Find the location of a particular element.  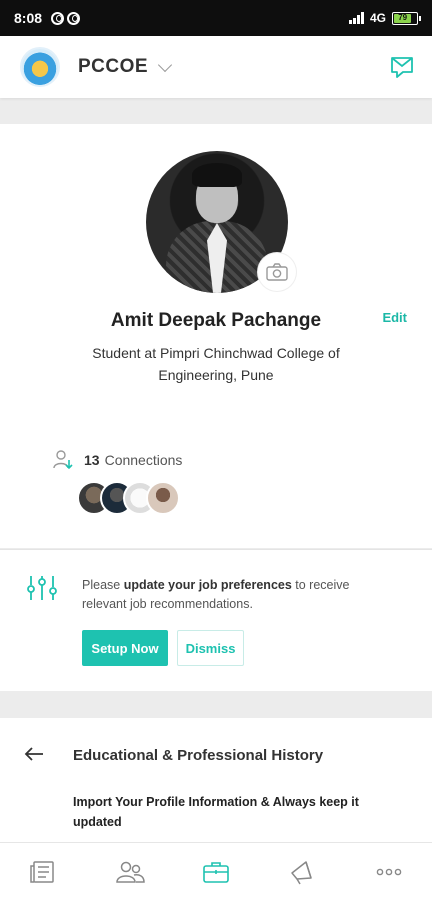

feed-icon is located at coordinates (42, 871).